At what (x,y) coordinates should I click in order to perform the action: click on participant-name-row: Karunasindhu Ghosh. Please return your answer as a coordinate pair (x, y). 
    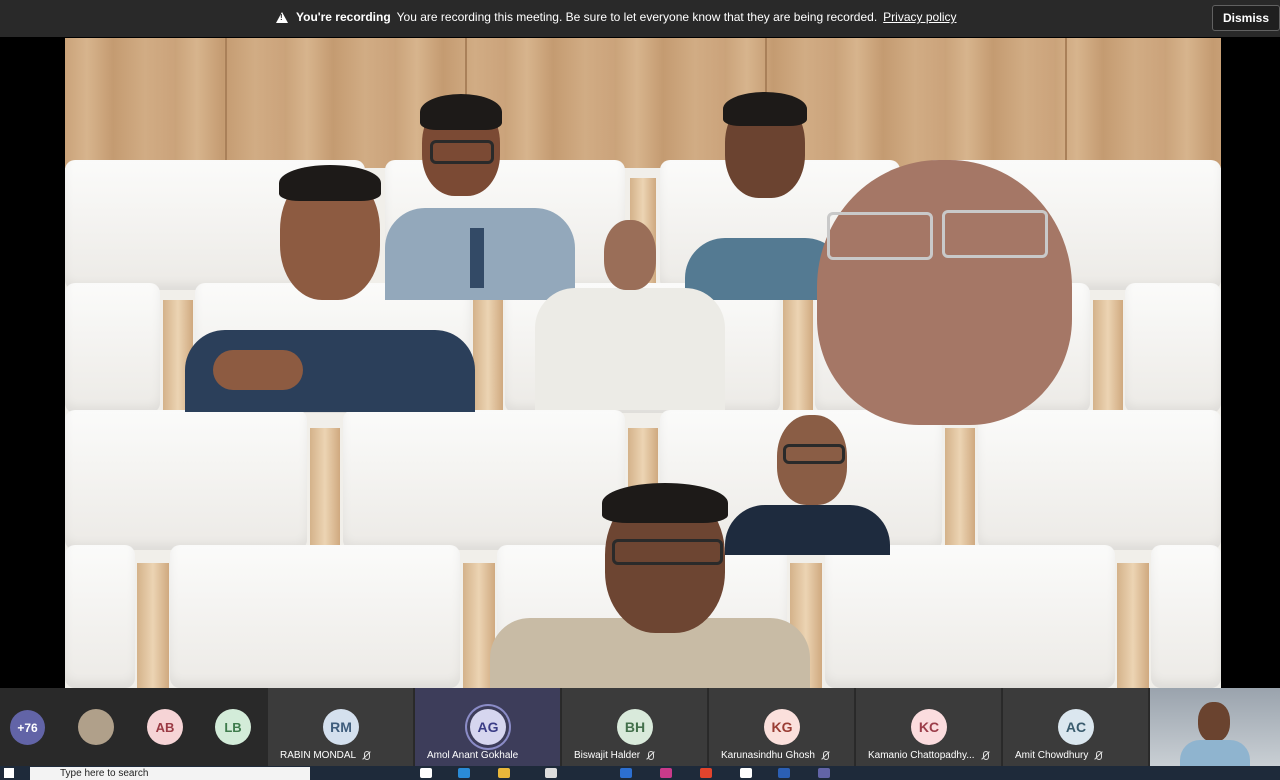
    Looking at the image, I should click on (775, 755).